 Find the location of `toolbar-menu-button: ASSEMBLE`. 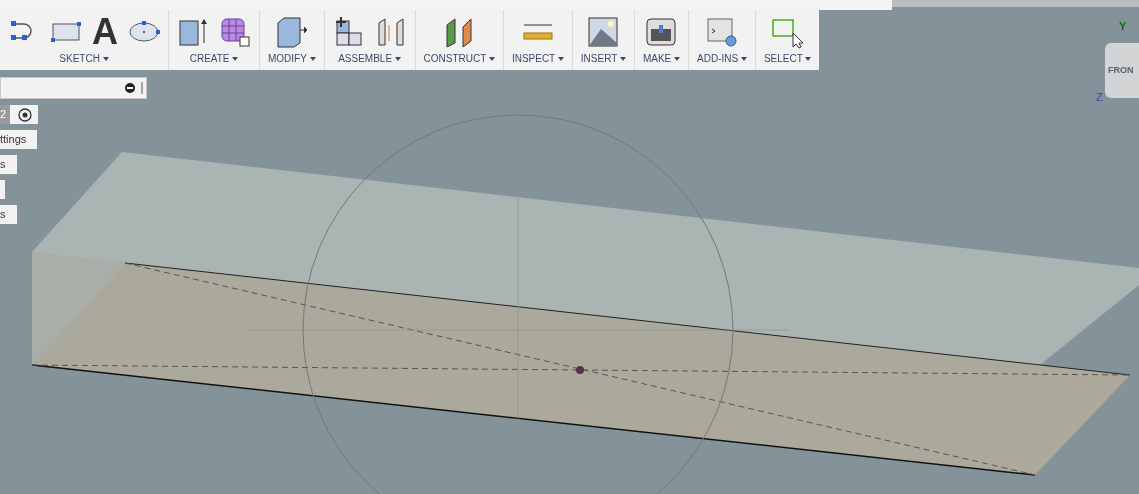

toolbar-menu-button: ASSEMBLE is located at coordinates (369, 59).